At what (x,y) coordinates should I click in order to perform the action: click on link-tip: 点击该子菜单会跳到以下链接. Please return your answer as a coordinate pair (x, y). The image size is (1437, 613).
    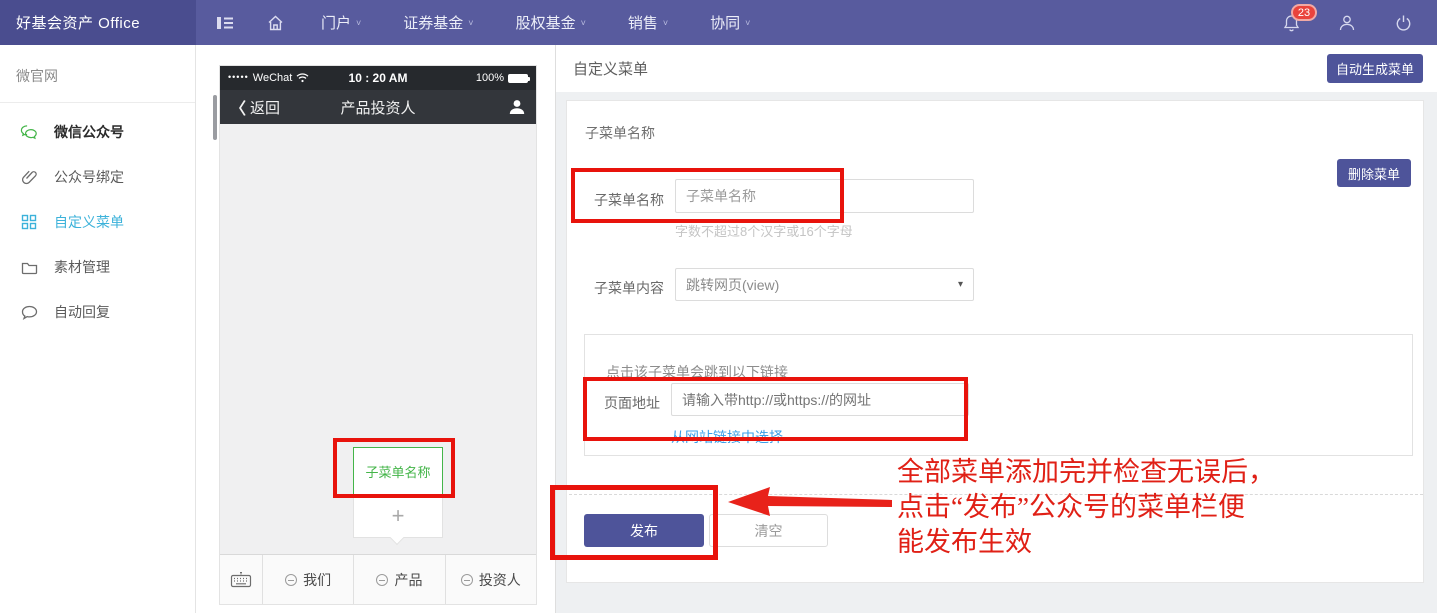
    Looking at the image, I should click on (697, 372).